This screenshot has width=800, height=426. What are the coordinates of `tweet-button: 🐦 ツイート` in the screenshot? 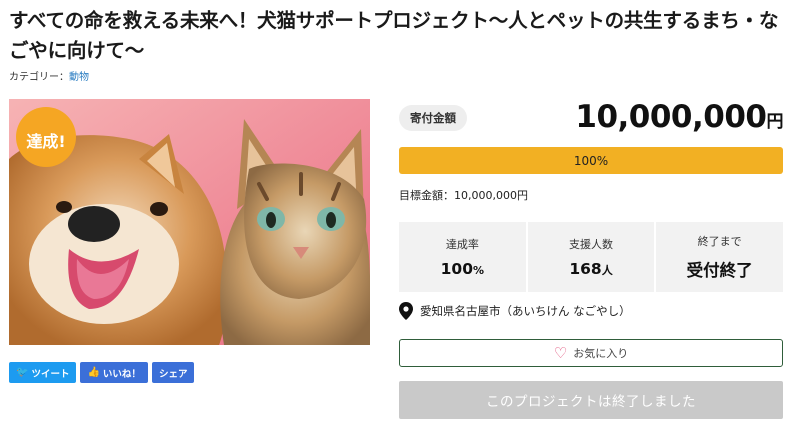 It's located at (43, 372).